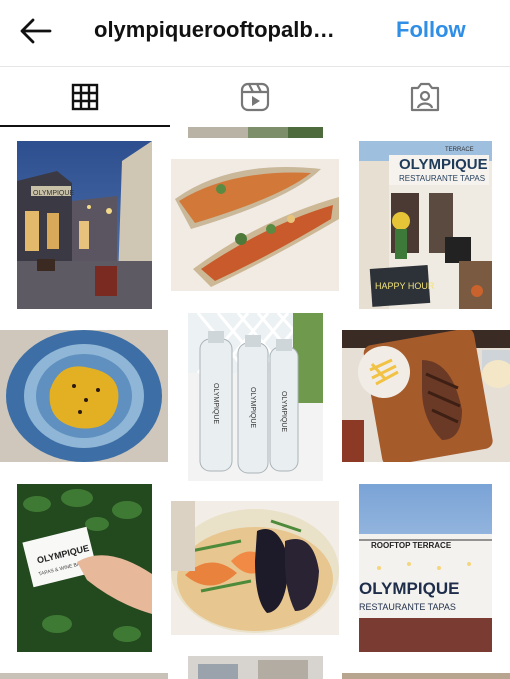 The height and width of the screenshot is (679, 510). I want to click on rooftop-sign-main: OLYMPIQUE, so click(409, 588).